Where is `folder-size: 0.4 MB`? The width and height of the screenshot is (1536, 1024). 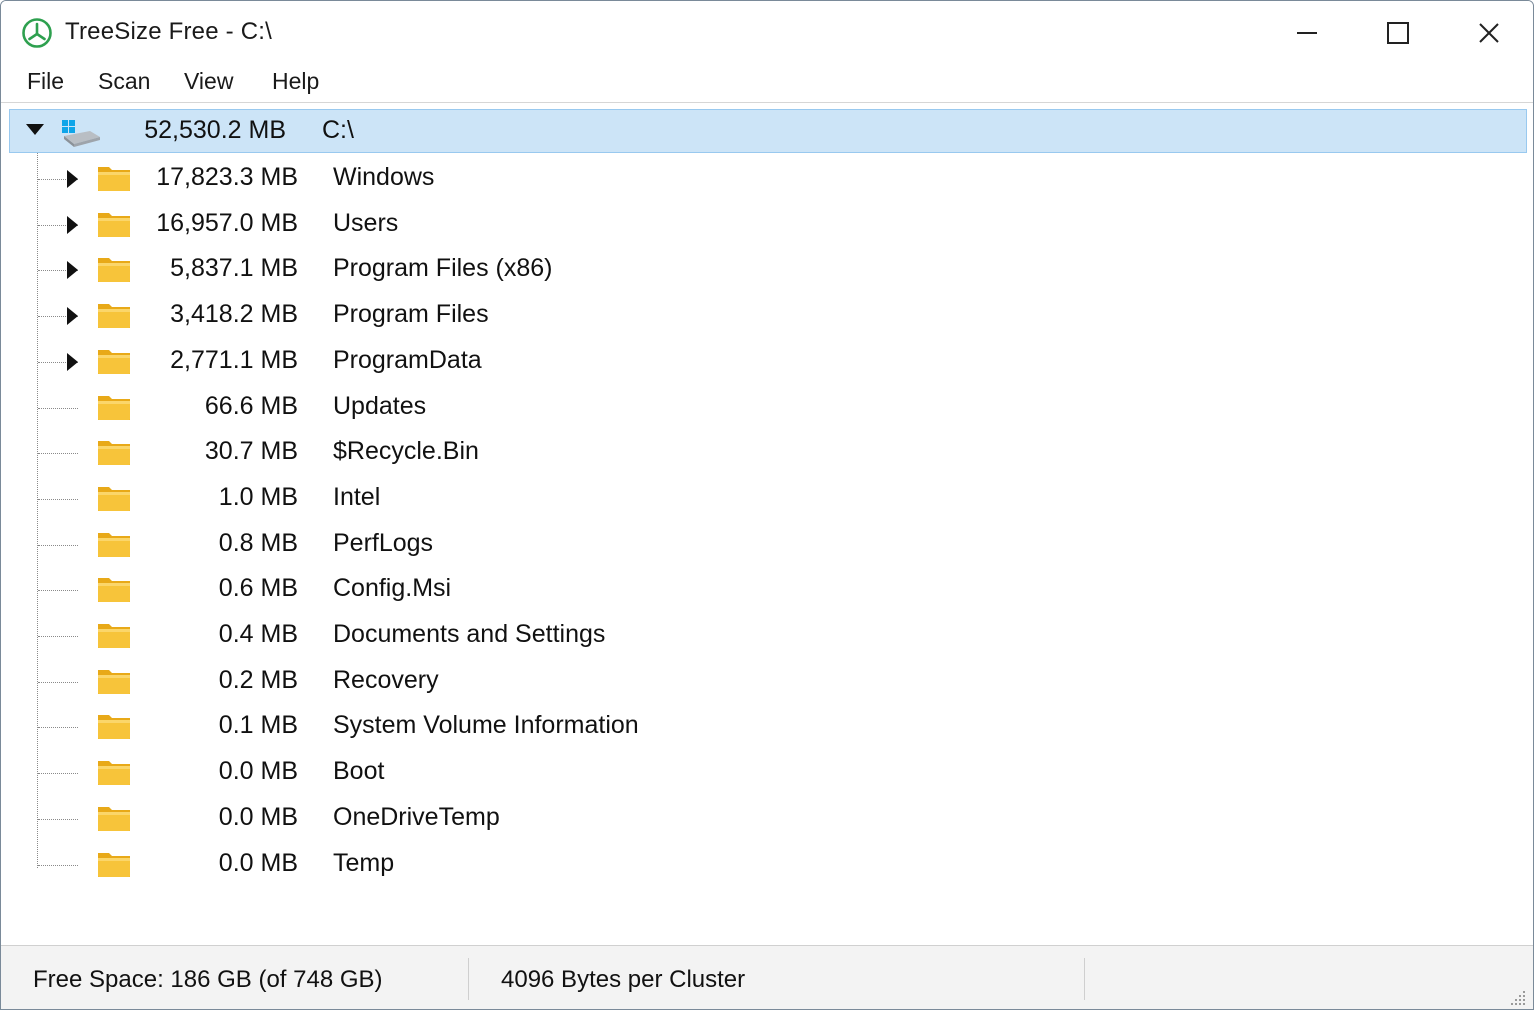 folder-size: 0.4 MB is located at coordinates (258, 634).